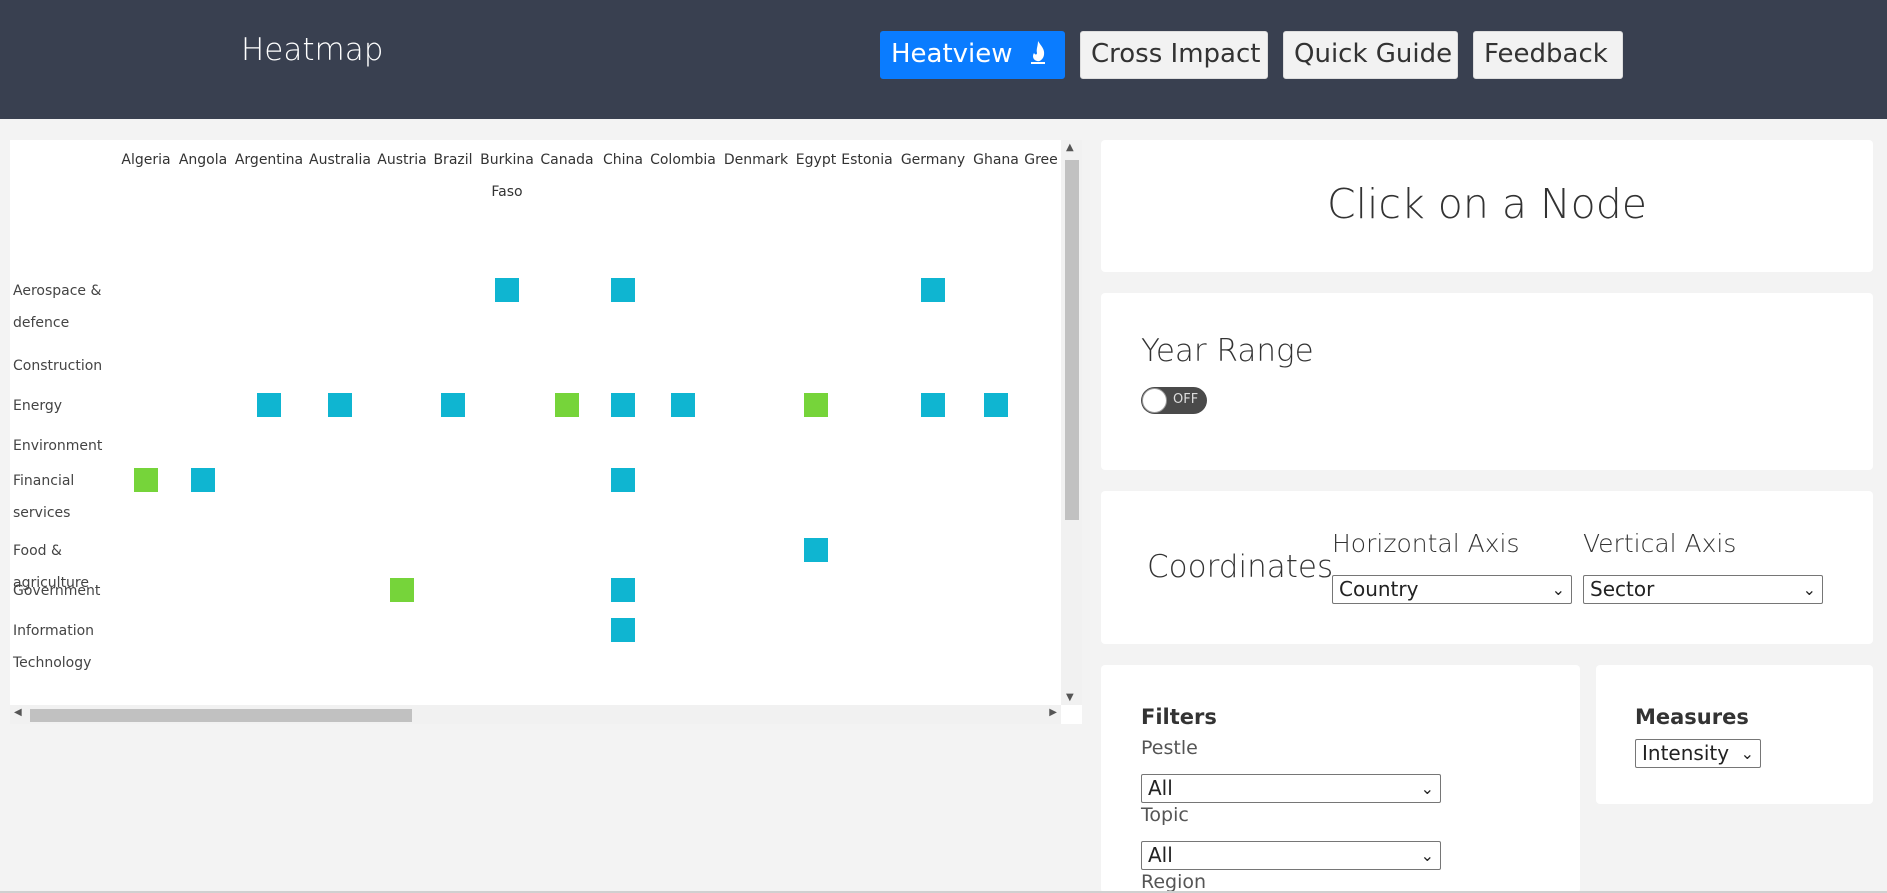 The image size is (1887, 893). Describe the element at coordinates (1070, 697) in the screenshot. I see `scroll-down-icon: ▼` at that location.